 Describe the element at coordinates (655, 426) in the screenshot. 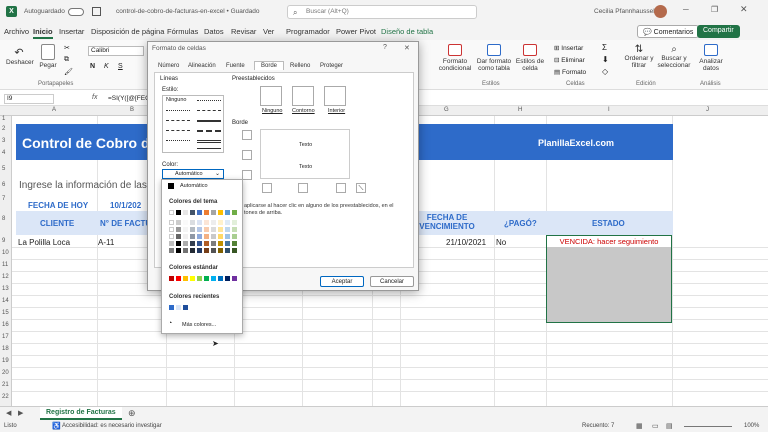

I see `layout-view-icon: ▭` at that location.